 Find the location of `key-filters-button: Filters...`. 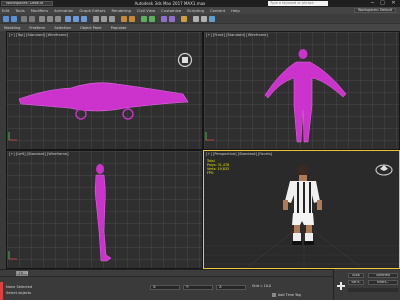

key-filters-button: Filters... is located at coordinates (383, 282).